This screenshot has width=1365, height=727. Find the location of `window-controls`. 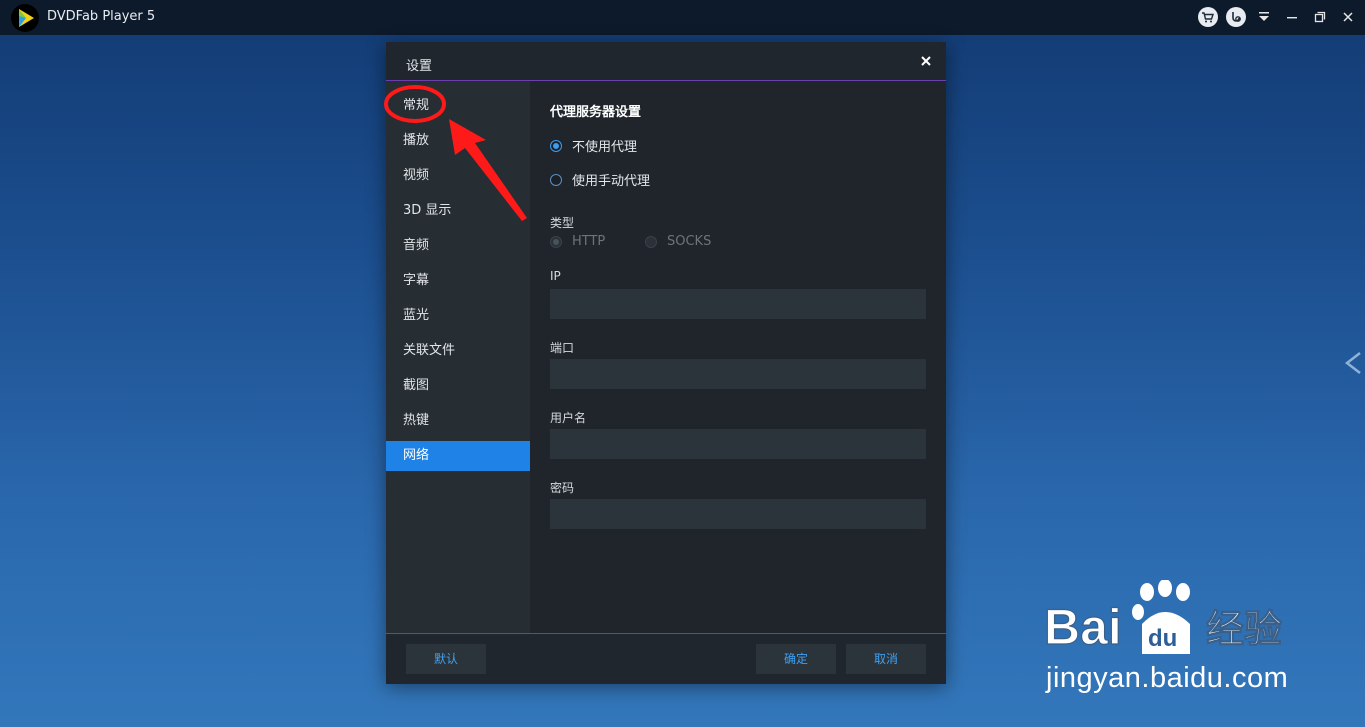

window-controls is located at coordinates (1278, 17).